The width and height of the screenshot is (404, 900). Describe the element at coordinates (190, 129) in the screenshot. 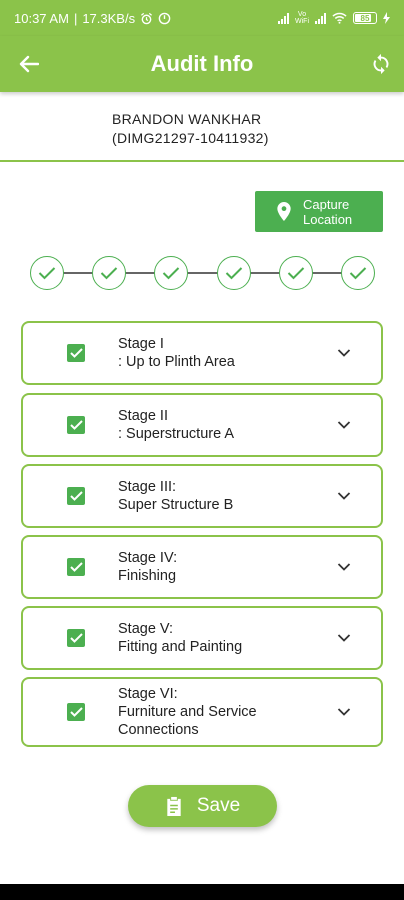

I see `person-info: BRANDON WANKHAR (DIMG21297-10411932)` at that location.